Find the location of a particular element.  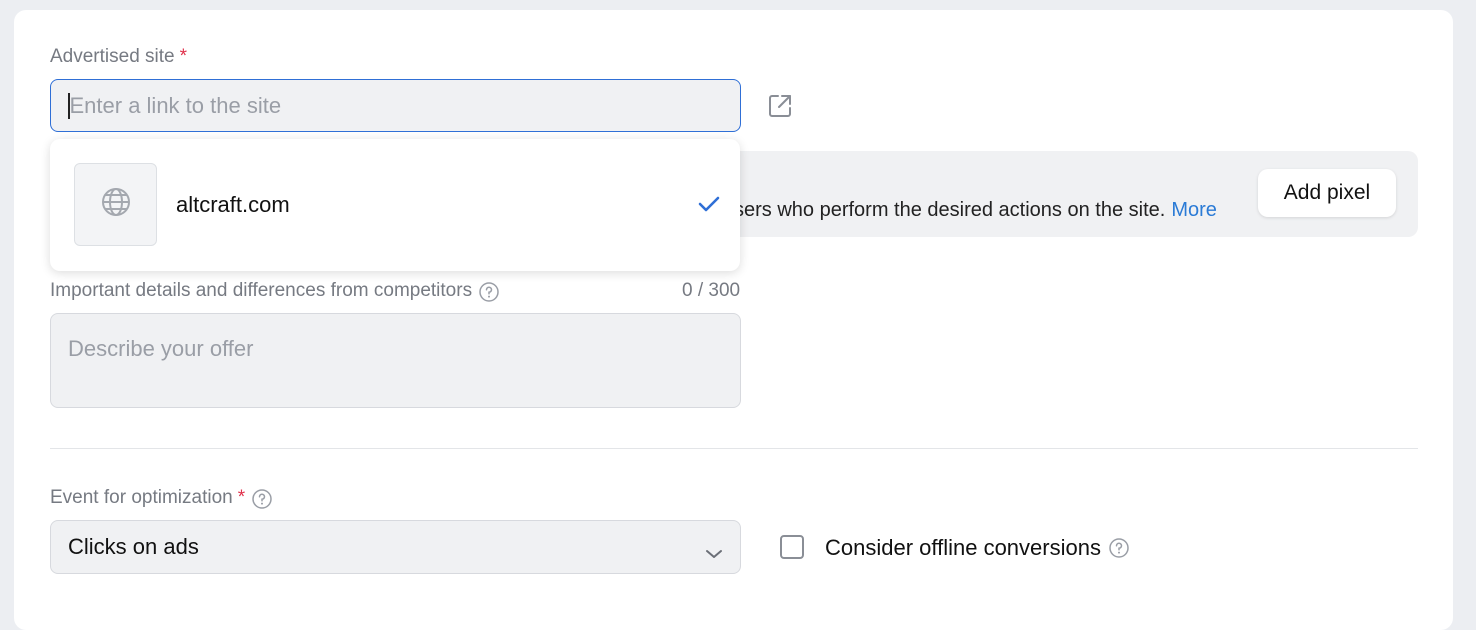

offer-description-textarea: Describe your offer is located at coordinates (395, 360).